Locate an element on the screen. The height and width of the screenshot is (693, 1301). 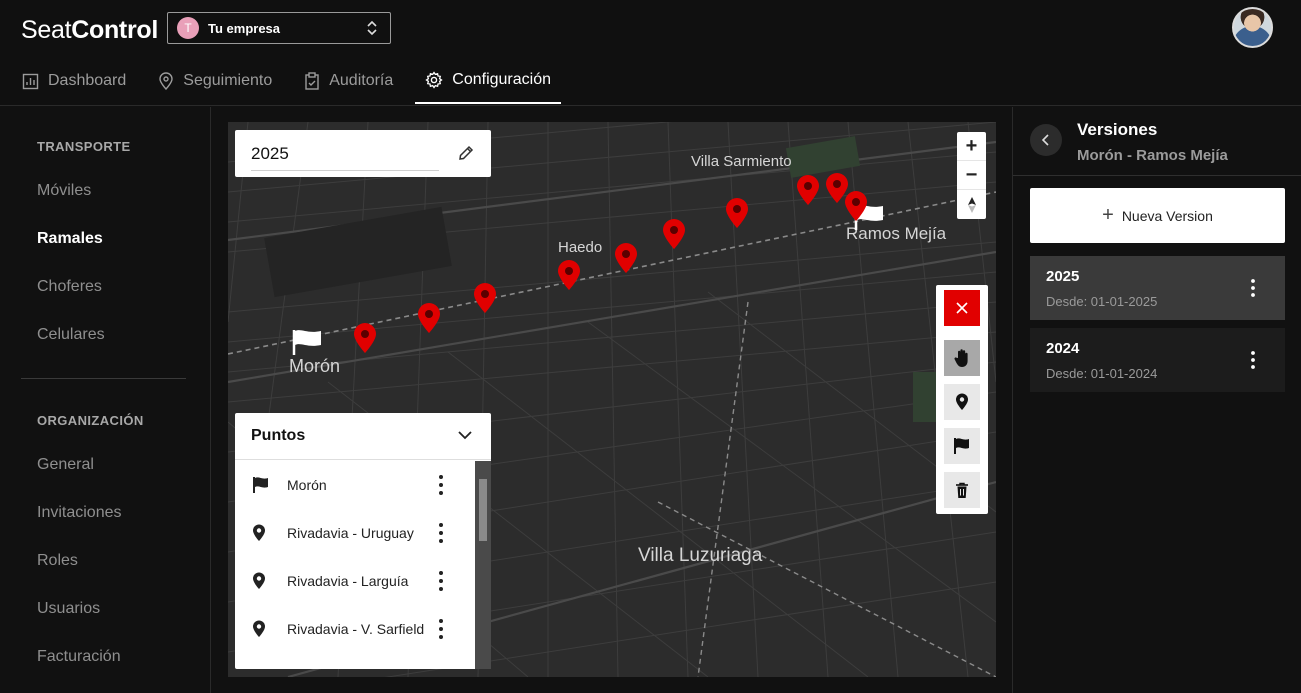
compass-button is located at coordinates (971, 204).